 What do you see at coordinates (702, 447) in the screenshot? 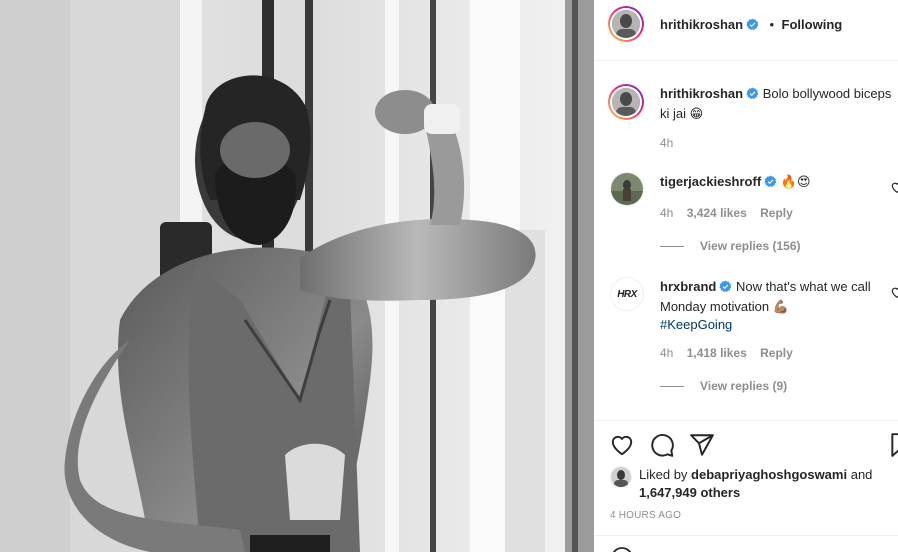
I see `share-icon` at bounding box center [702, 447].